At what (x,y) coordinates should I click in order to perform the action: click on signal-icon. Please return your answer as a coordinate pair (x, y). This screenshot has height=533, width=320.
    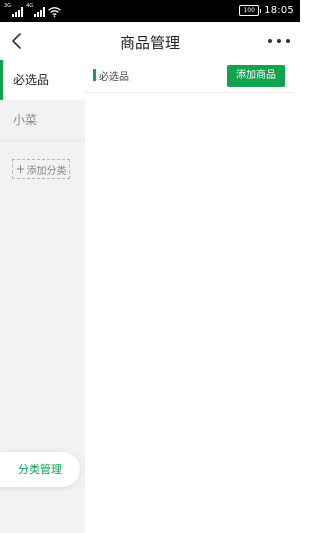
    Looking at the image, I should click on (18, 12).